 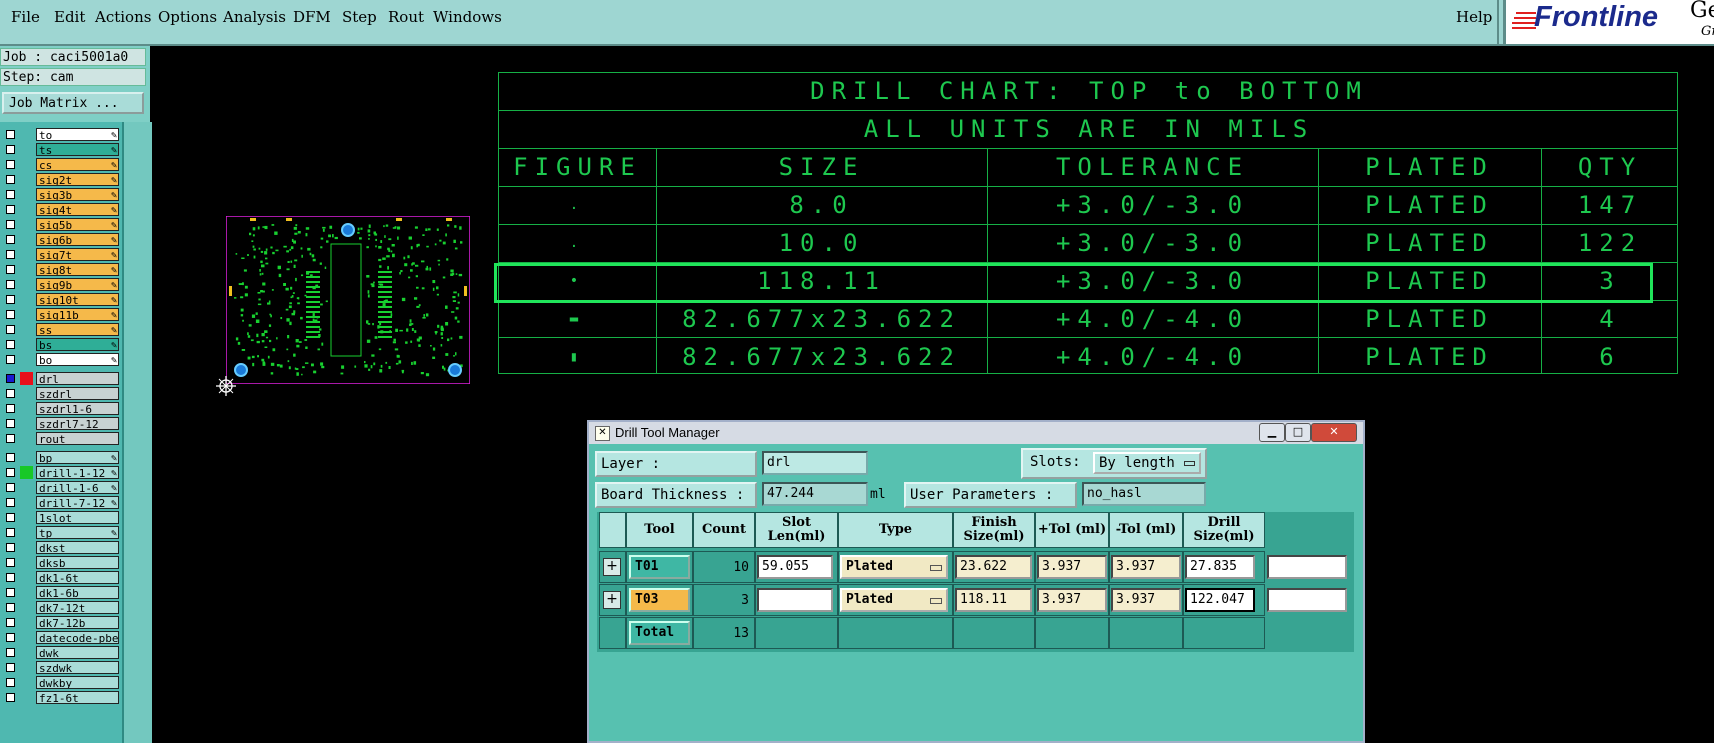 What do you see at coordinates (1072, 600) in the screenshot?
I see `ptol-field: 3.937` at bounding box center [1072, 600].